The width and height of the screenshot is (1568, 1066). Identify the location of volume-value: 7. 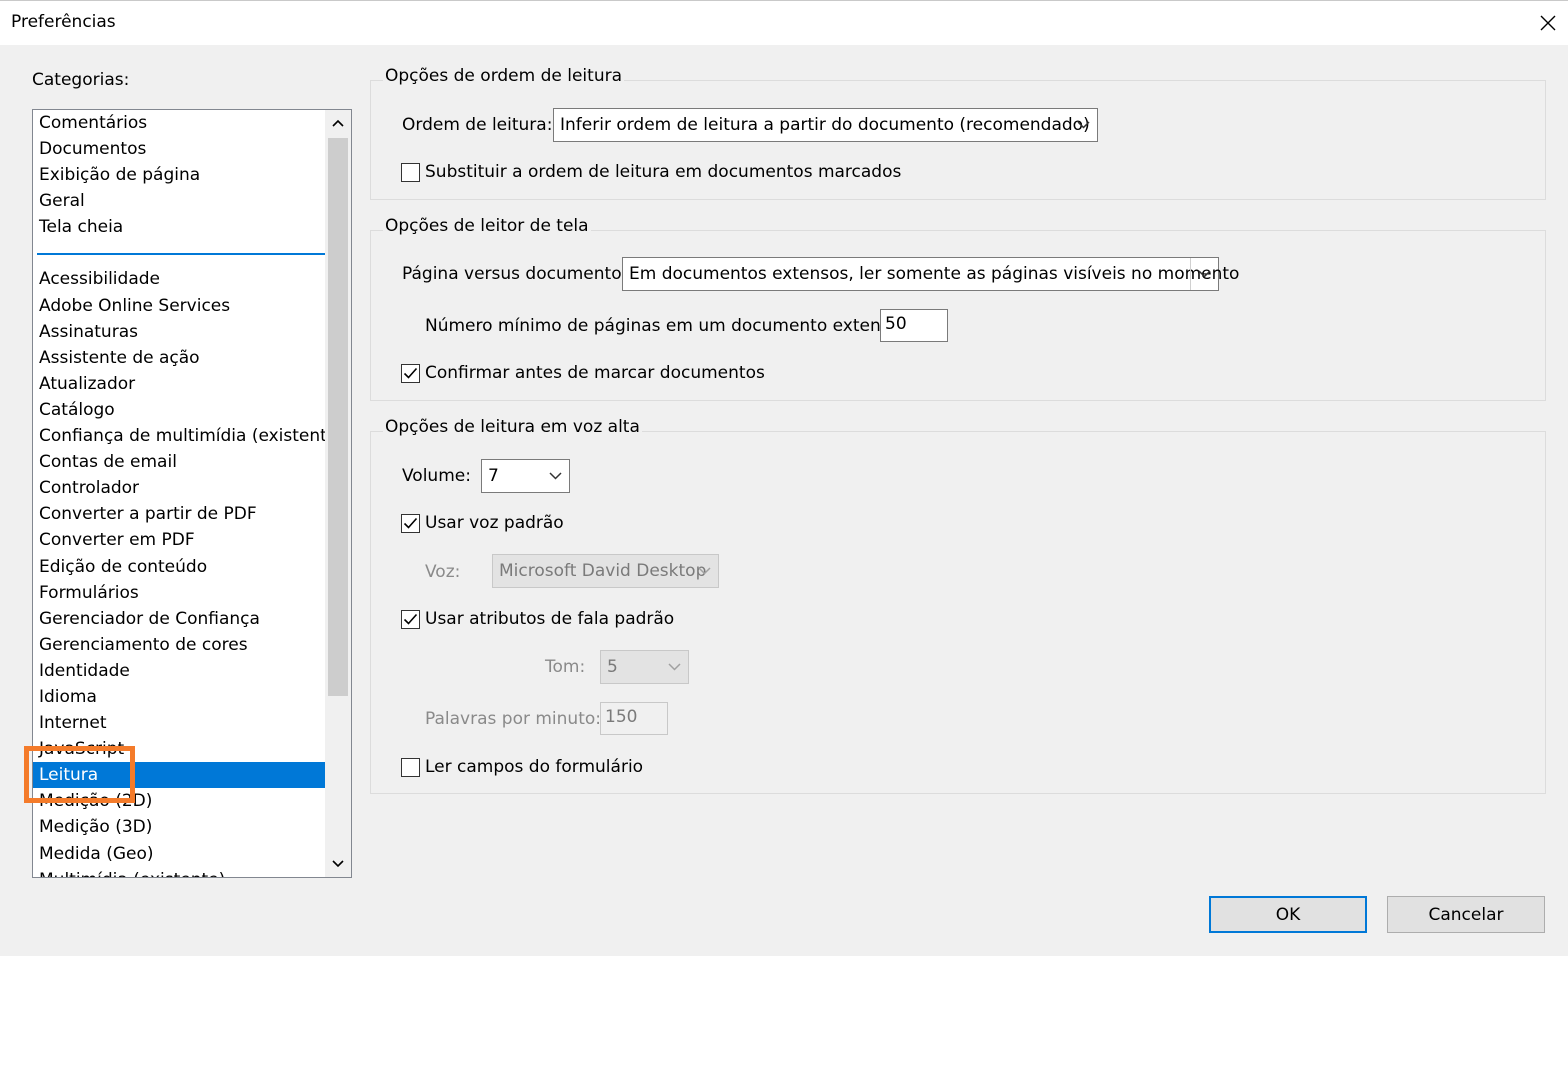
(493, 476).